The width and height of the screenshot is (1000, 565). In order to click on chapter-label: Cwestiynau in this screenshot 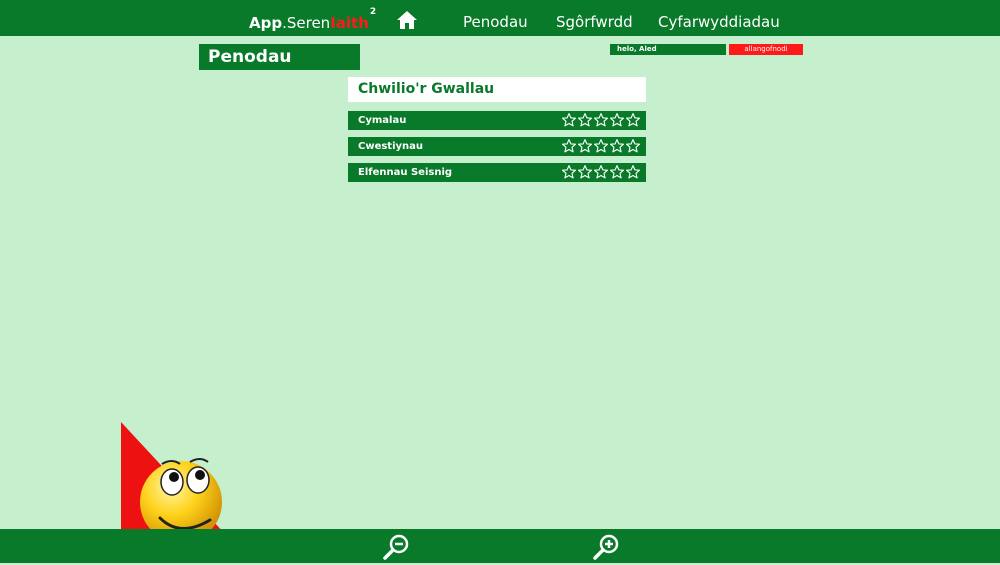, I will do `click(391, 146)`.